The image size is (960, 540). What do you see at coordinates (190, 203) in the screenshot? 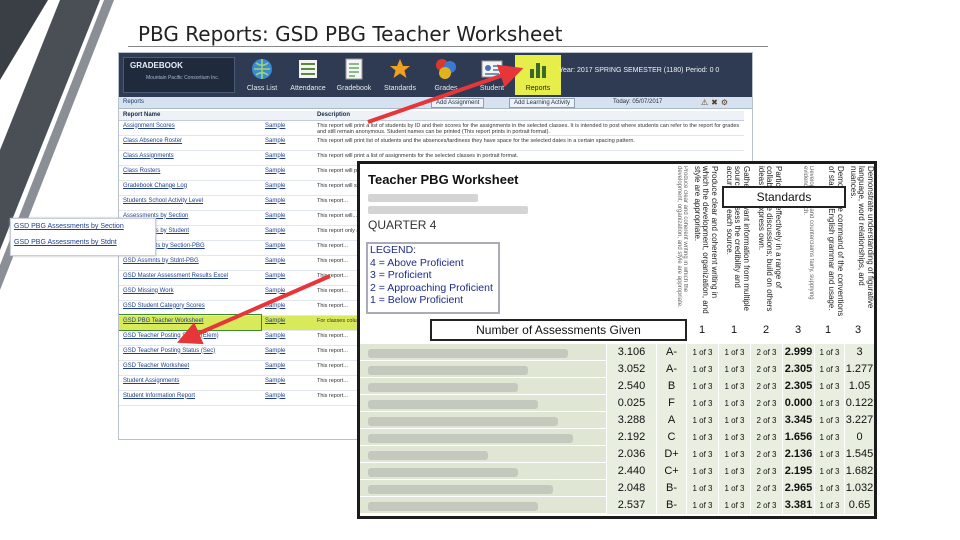
I see `report-name-link: Students School Activity Level` at bounding box center [190, 203].